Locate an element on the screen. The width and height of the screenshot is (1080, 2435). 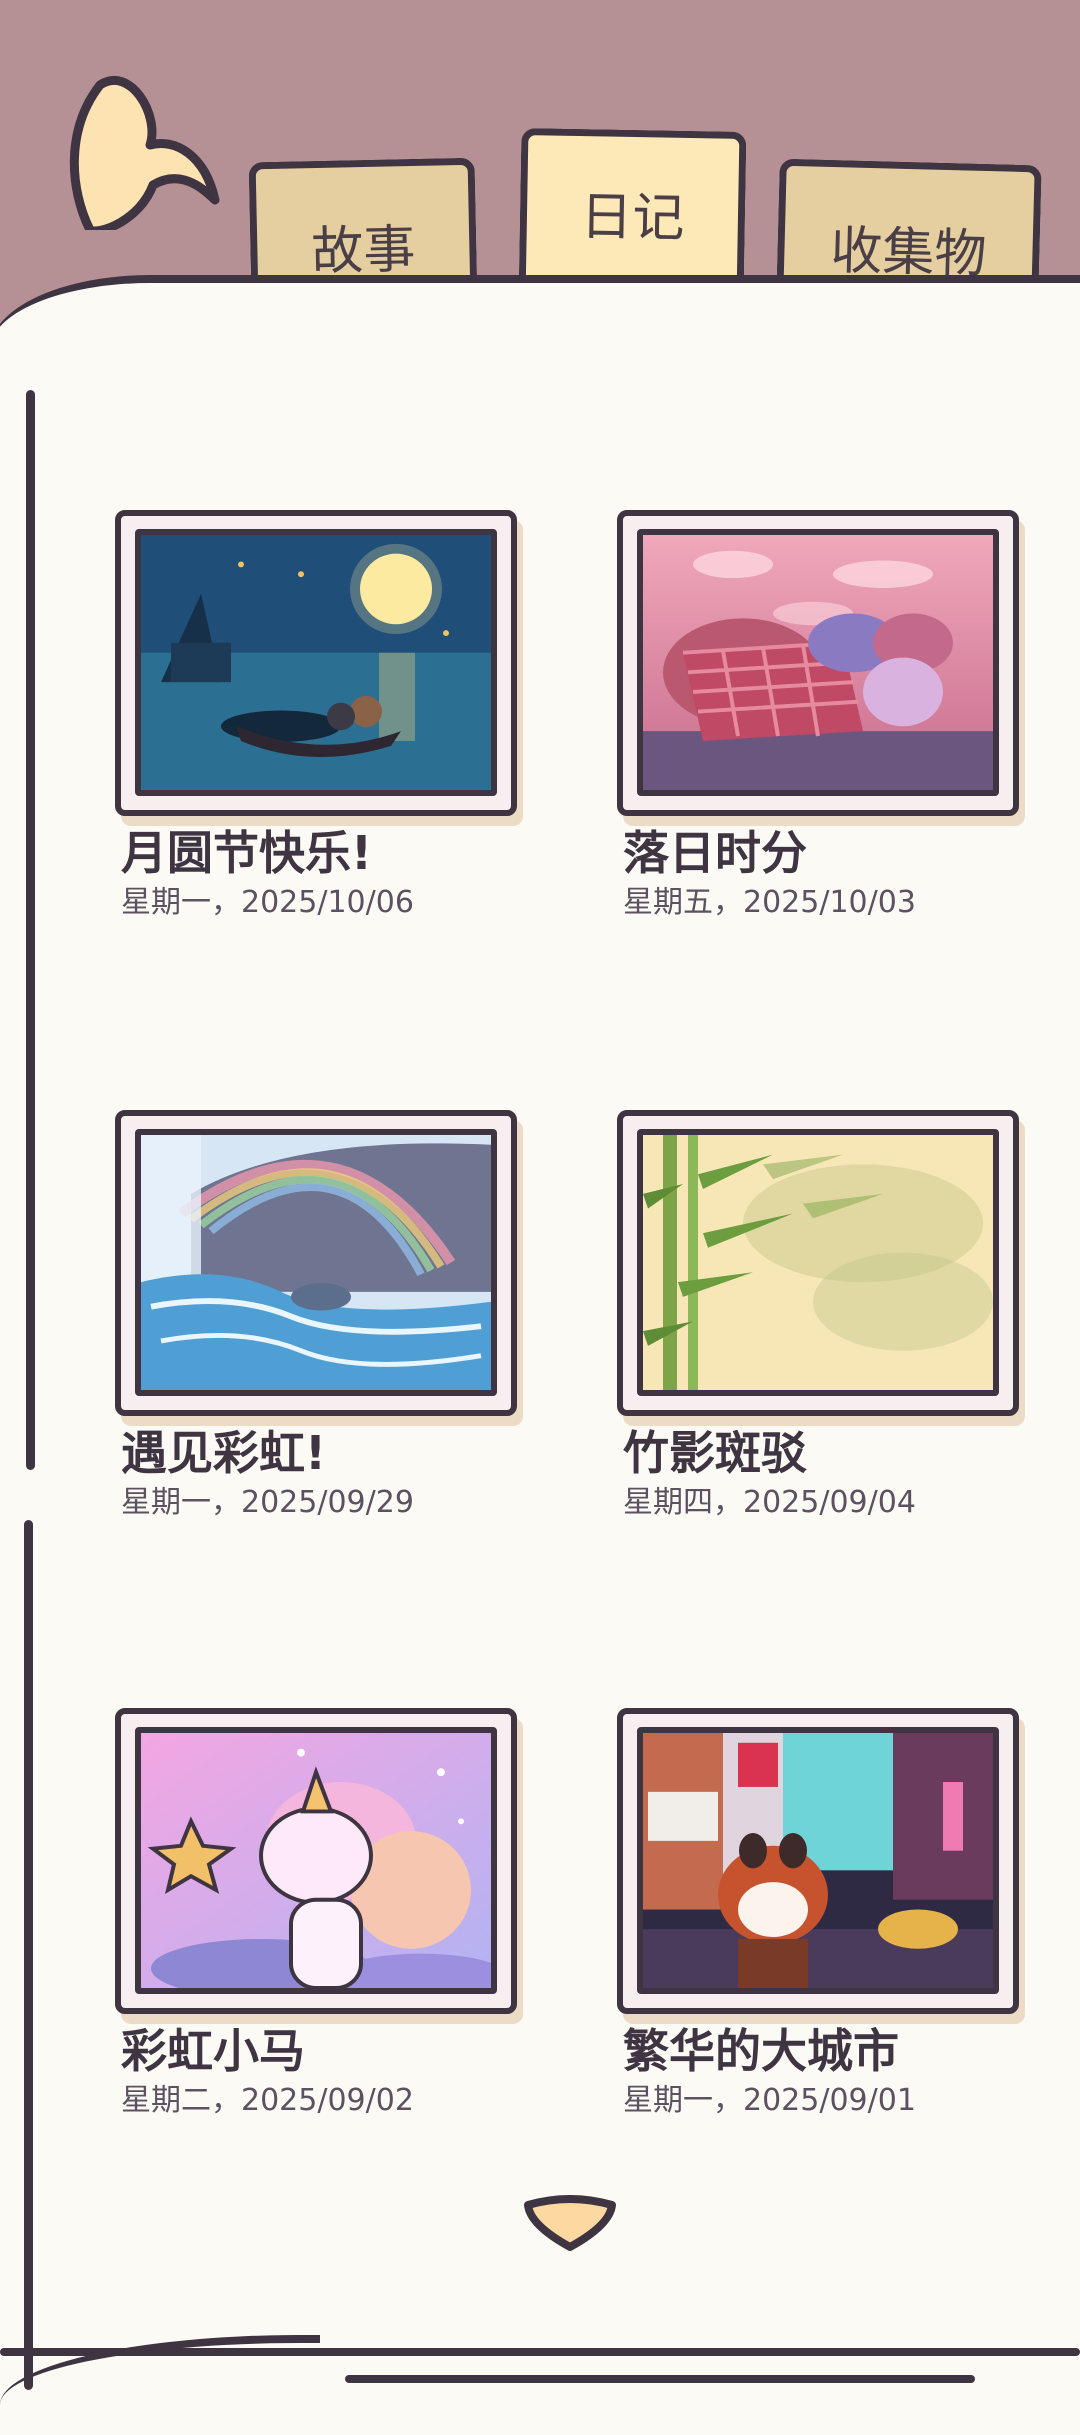
entry-title: 竹影斑驳 is located at coordinates (715, 1453).